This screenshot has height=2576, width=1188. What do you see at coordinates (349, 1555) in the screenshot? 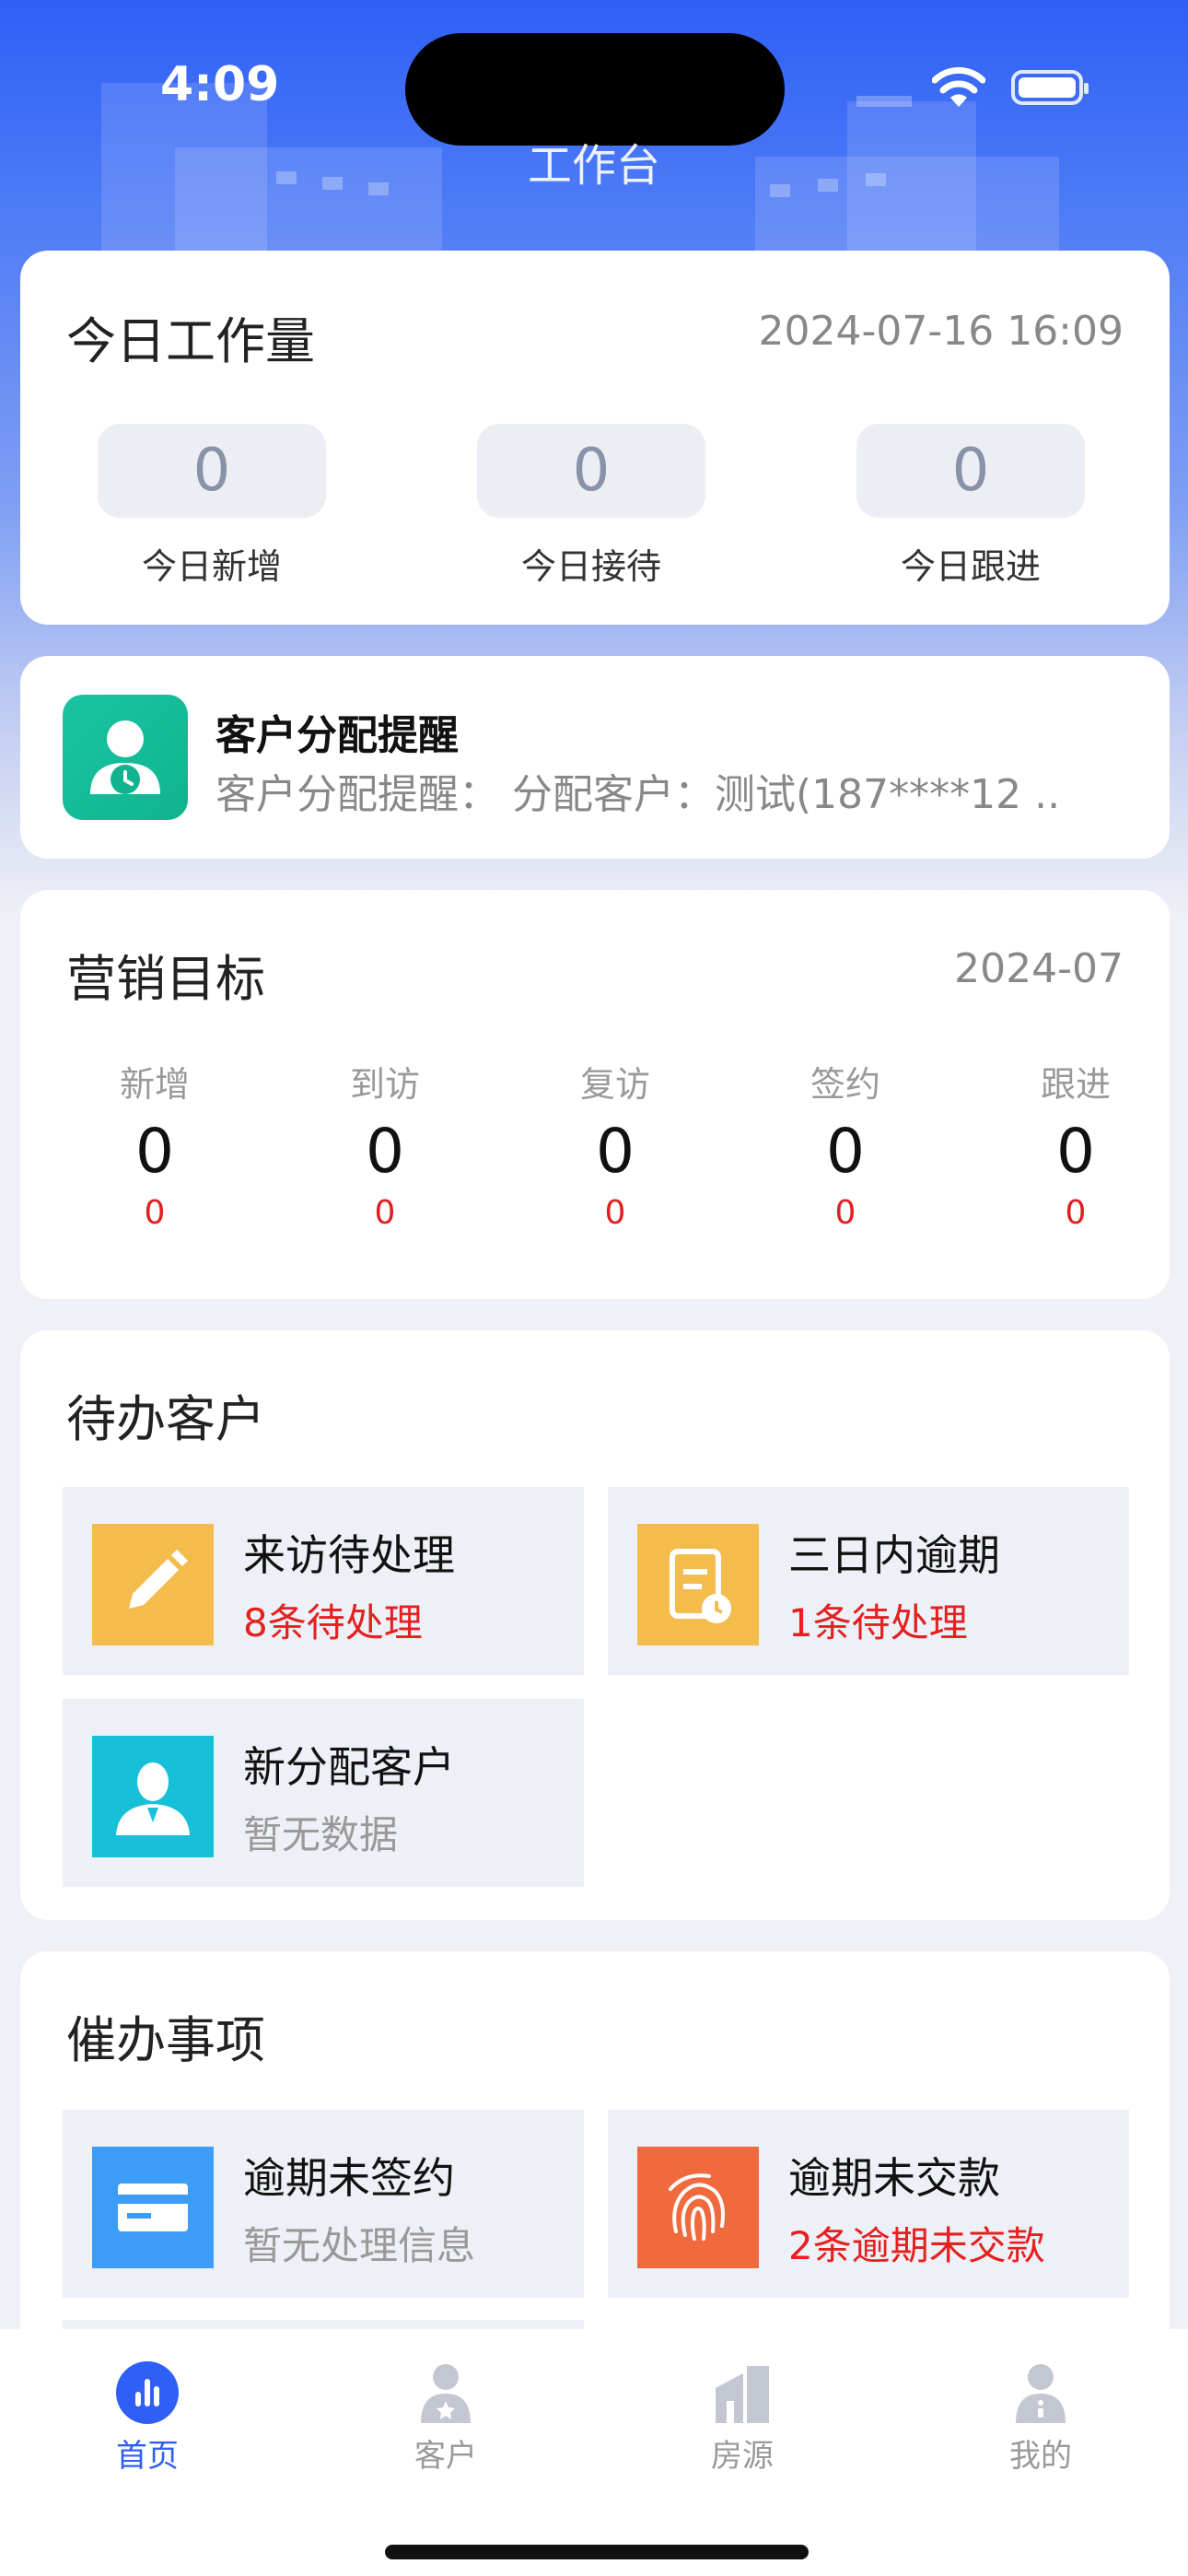
I see `tile-title: 来访待处理` at bounding box center [349, 1555].